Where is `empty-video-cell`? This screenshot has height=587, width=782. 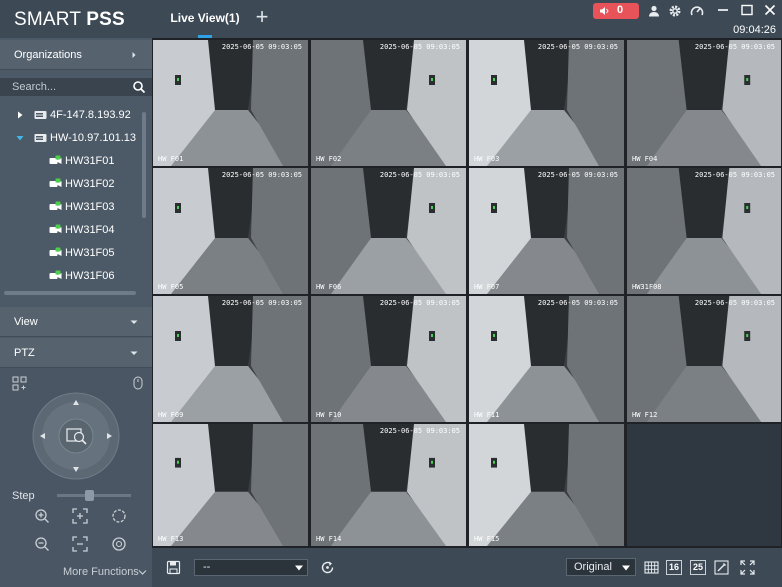 empty-video-cell is located at coordinates (704, 485).